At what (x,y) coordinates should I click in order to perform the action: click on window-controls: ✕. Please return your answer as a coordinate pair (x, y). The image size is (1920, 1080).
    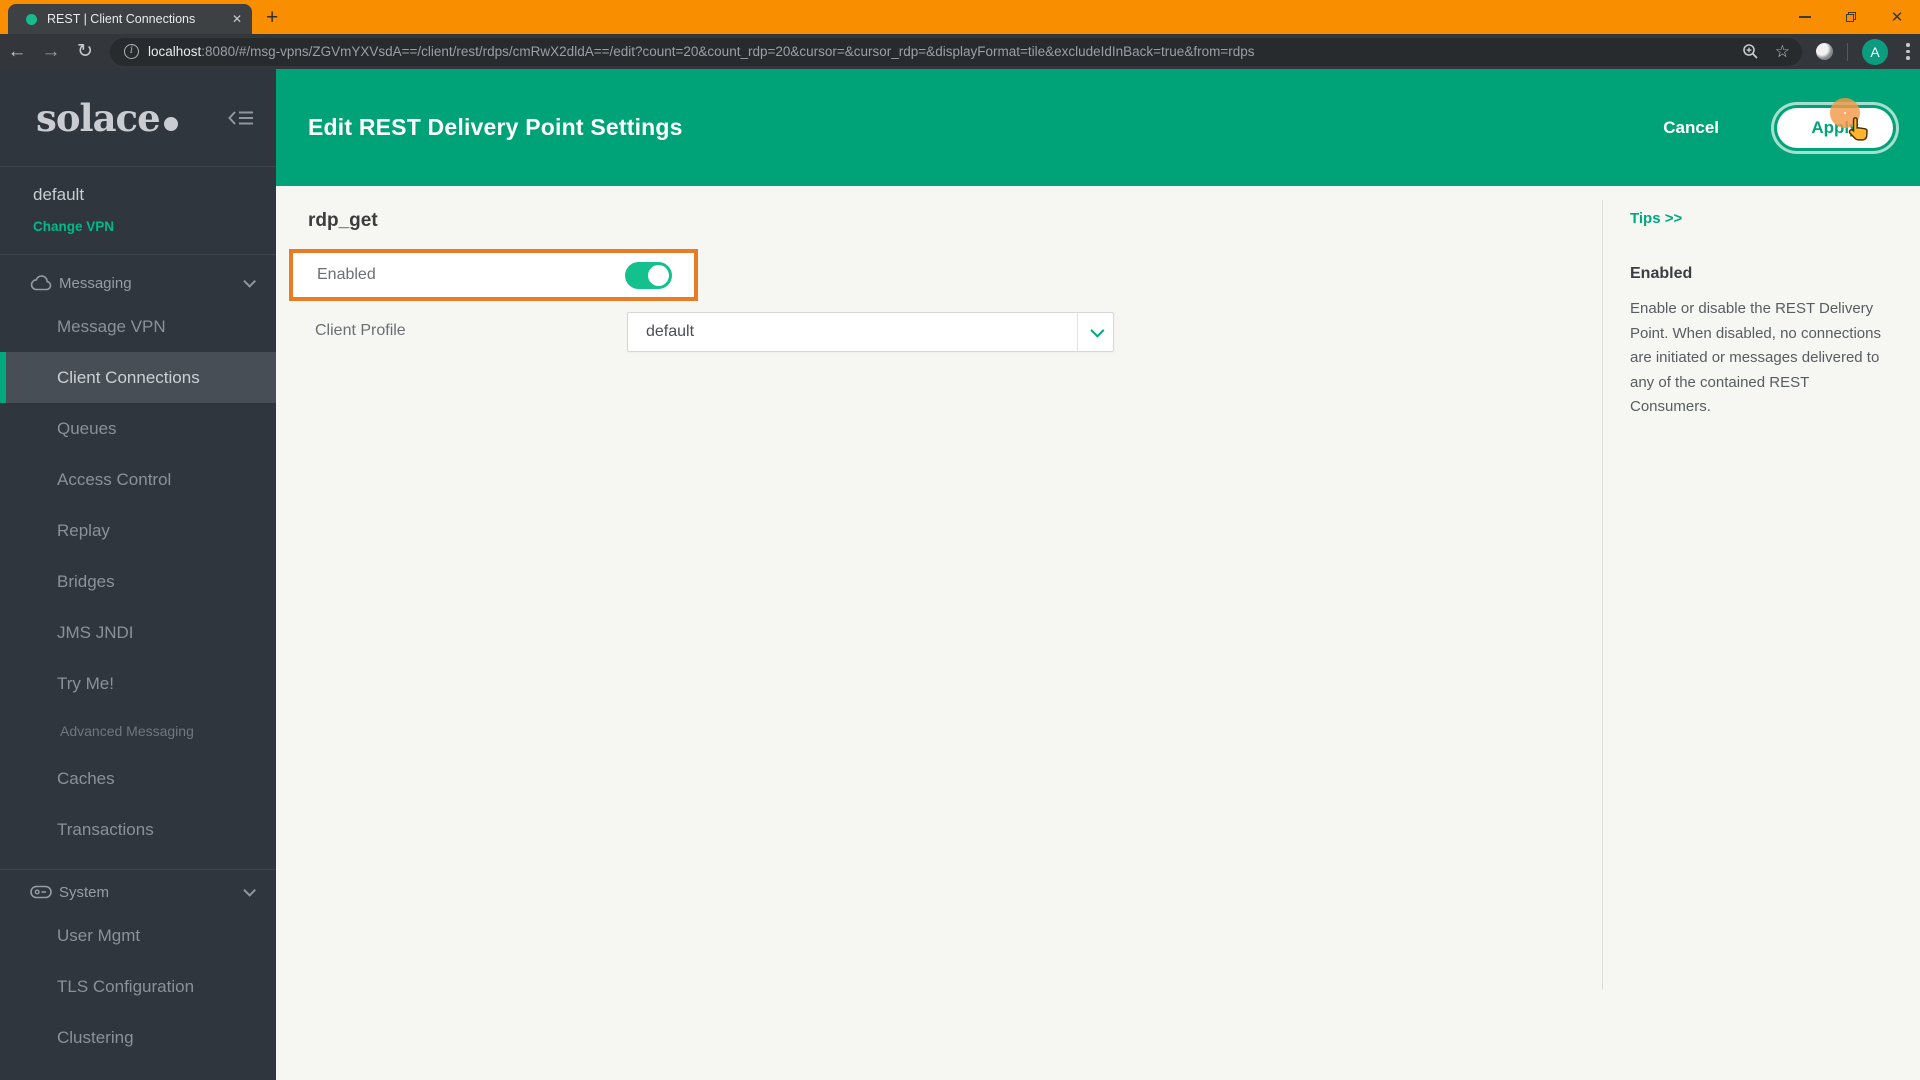
    Looking at the image, I should click on (1851, 17).